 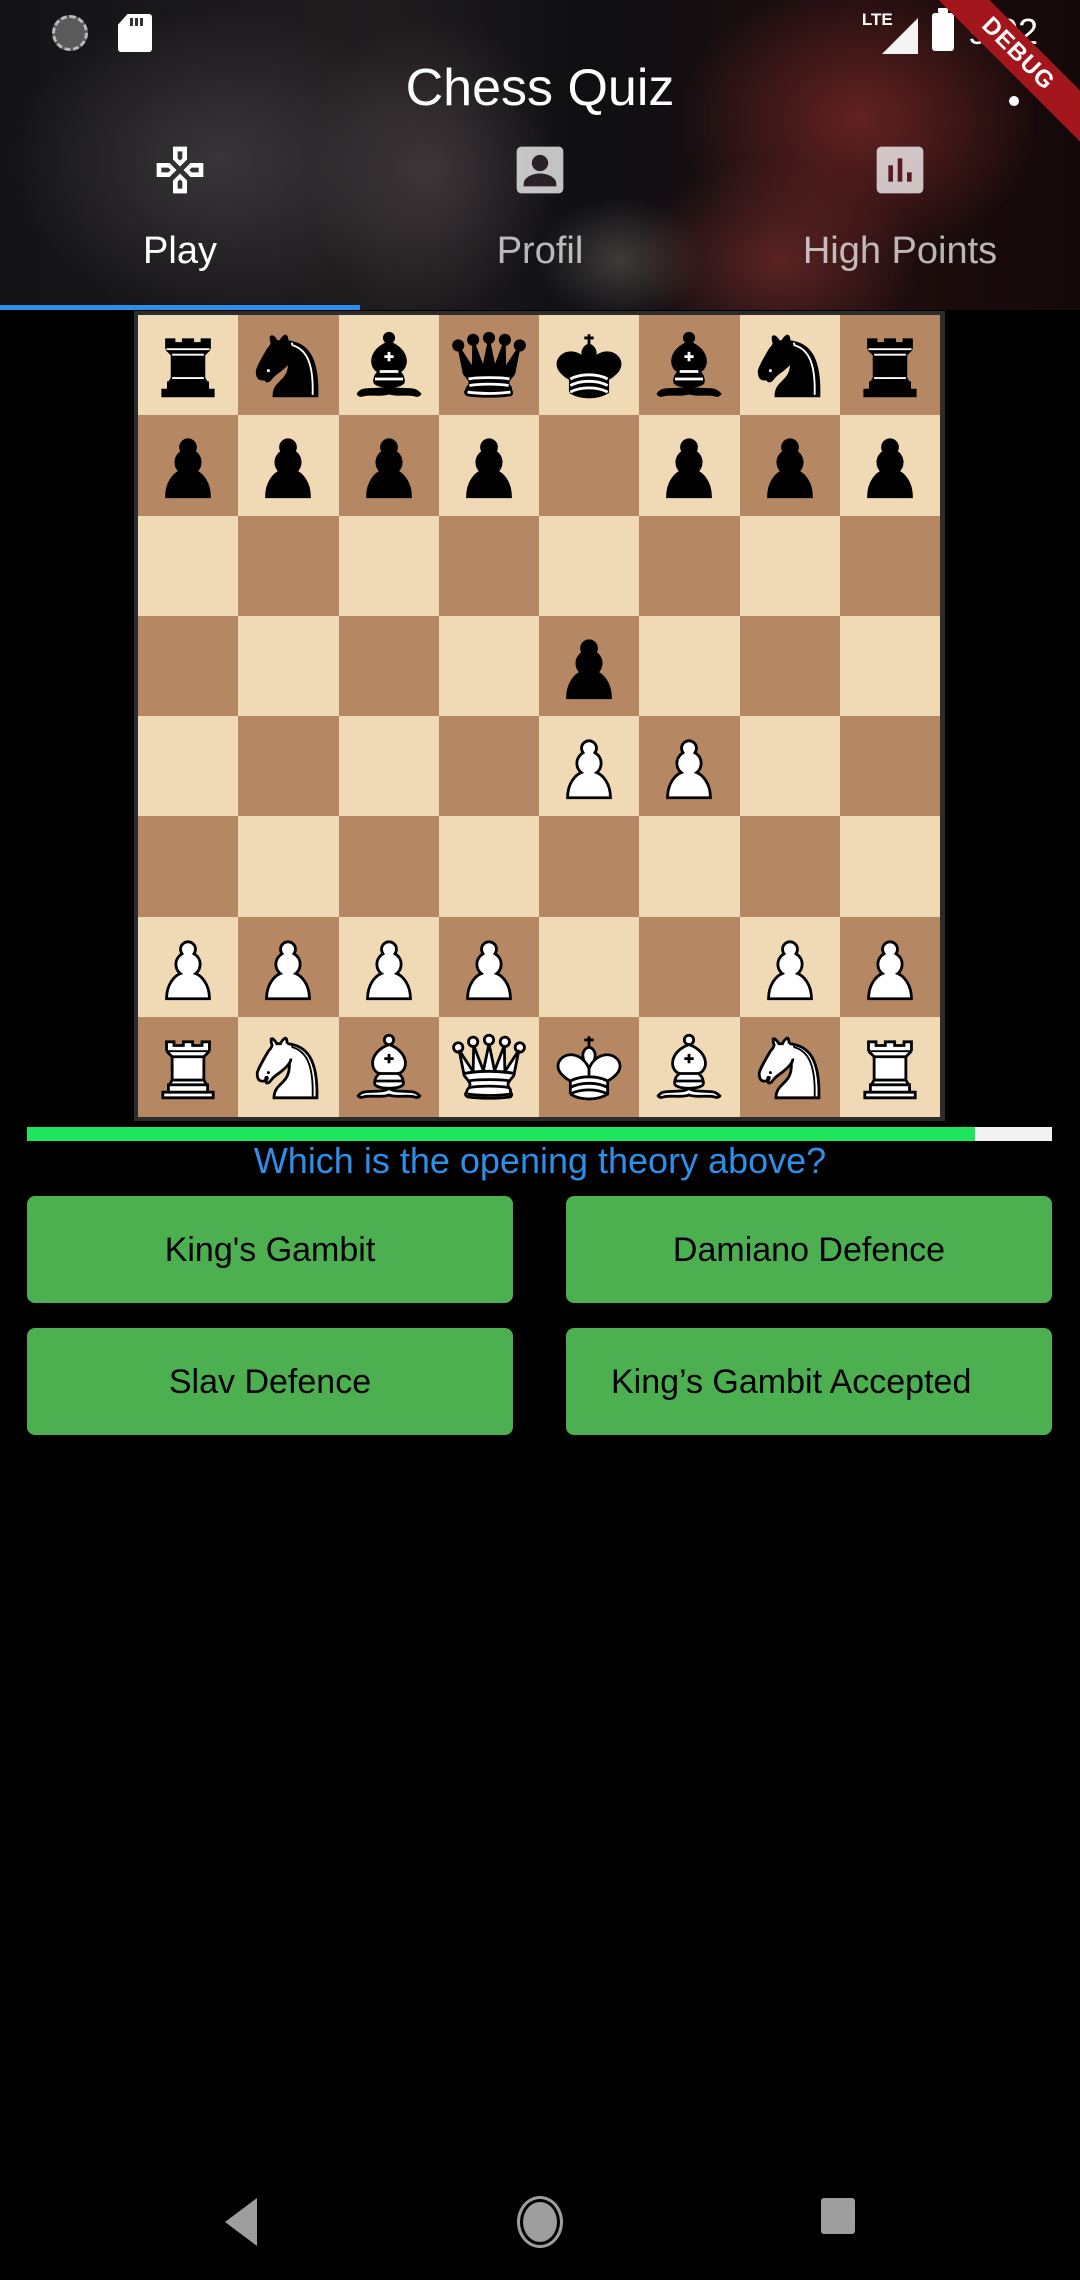 I want to click on more-vert-icon, so click(x=1014, y=90).